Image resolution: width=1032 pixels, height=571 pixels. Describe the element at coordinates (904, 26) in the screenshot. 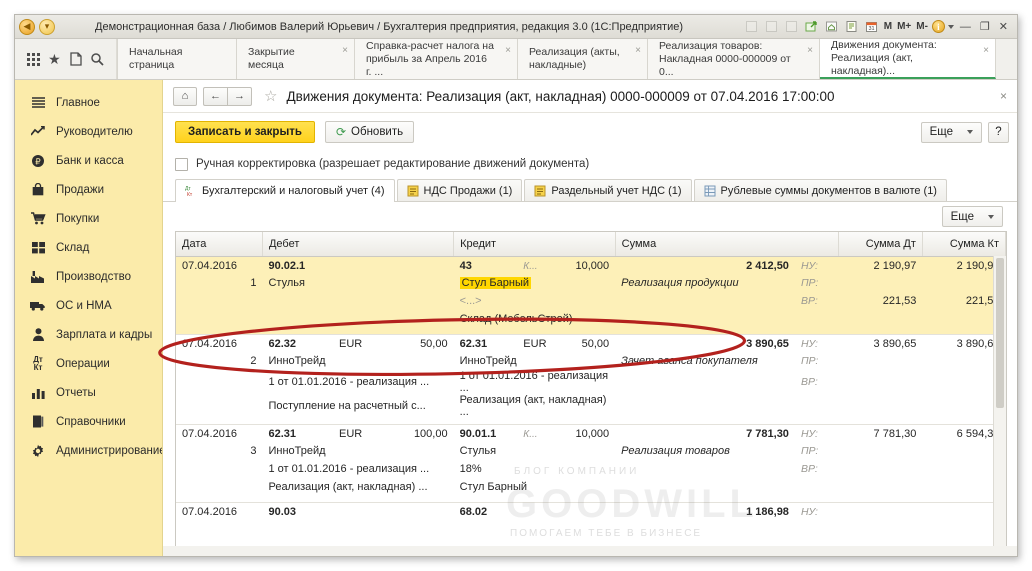

I see `calculator-mplus-button: M+` at that location.